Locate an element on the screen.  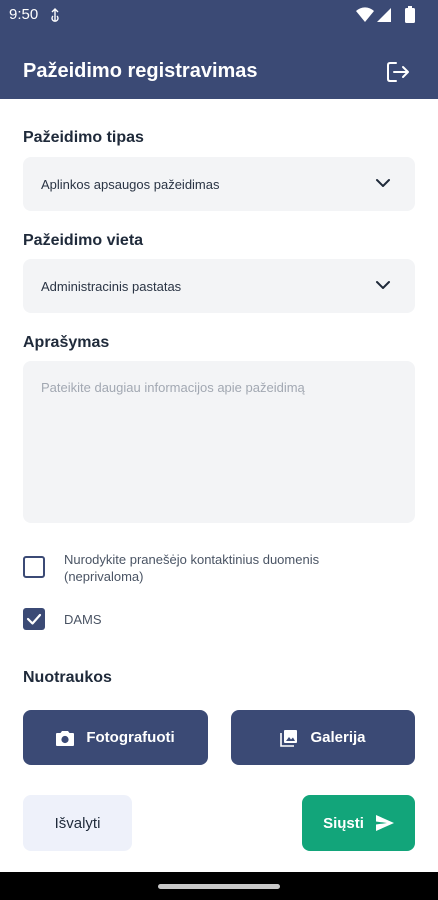
violation-location-label: Pažeidimo vieta is located at coordinates (83, 240).